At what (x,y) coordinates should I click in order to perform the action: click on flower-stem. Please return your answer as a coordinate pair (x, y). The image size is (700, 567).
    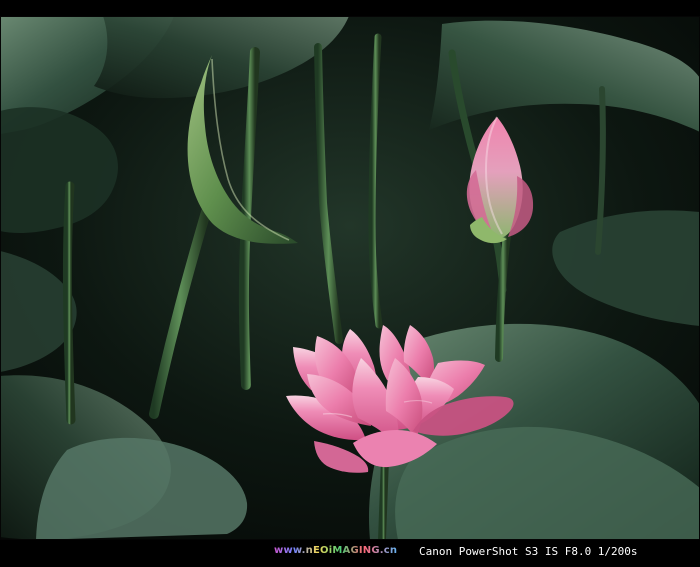
    Looking at the image, I should click on (383, 497).